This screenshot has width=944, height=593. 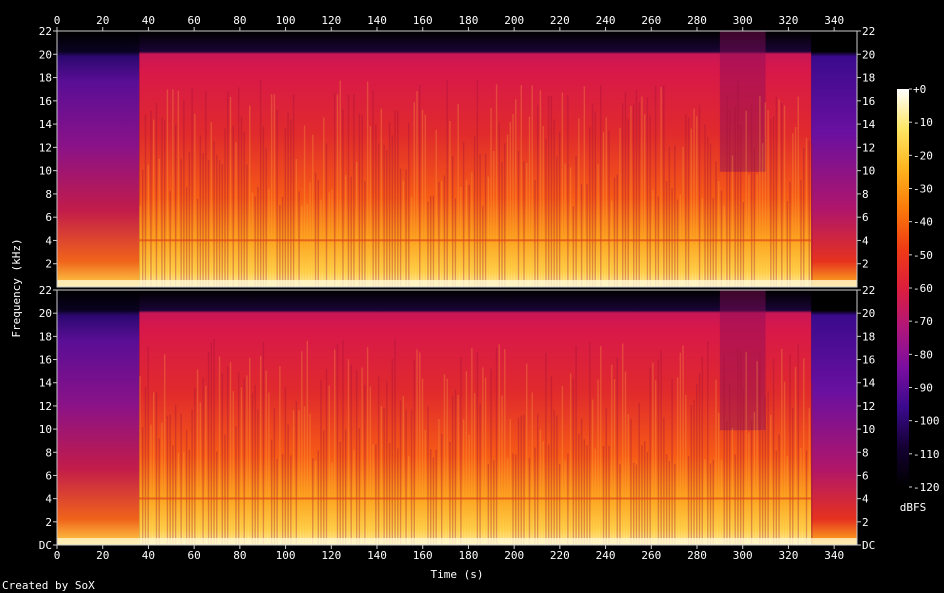 What do you see at coordinates (46, 124) in the screenshot?
I see `y-tick-label-left: 14` at bounding box center [46, 124].